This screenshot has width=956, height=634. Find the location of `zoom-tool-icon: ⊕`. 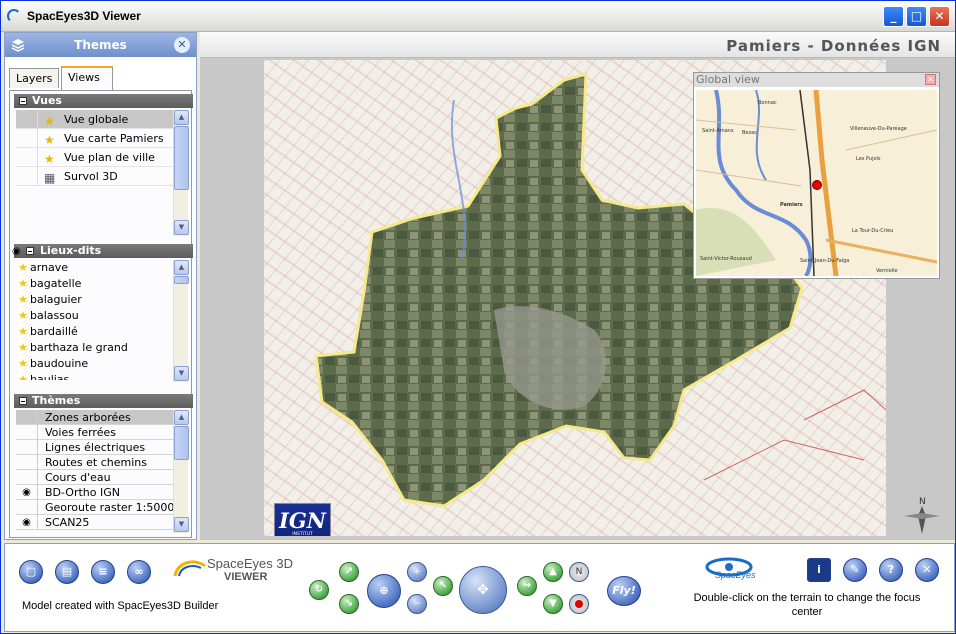

zoom-tool-icon: ⊕ is located at coordinates (384, 591).